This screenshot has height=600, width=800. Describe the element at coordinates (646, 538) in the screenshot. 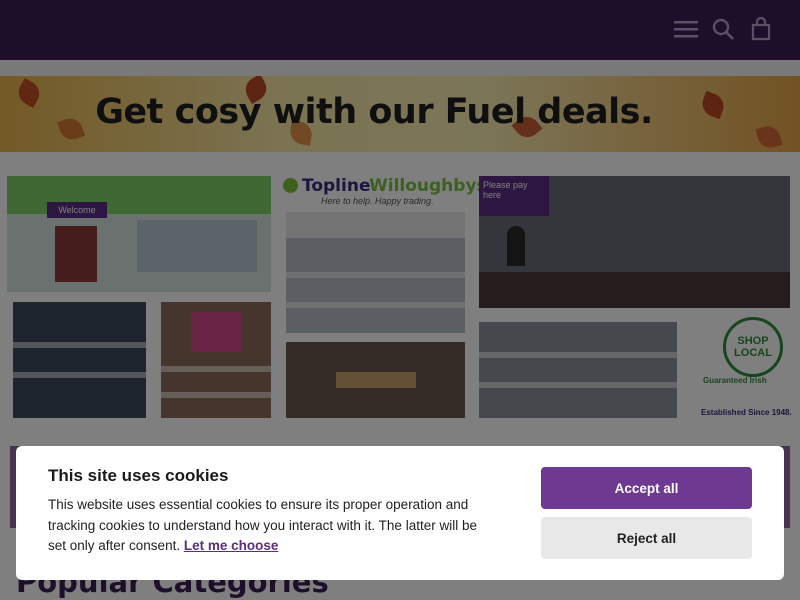

I see `reject-all-button: Reject all` at that location.